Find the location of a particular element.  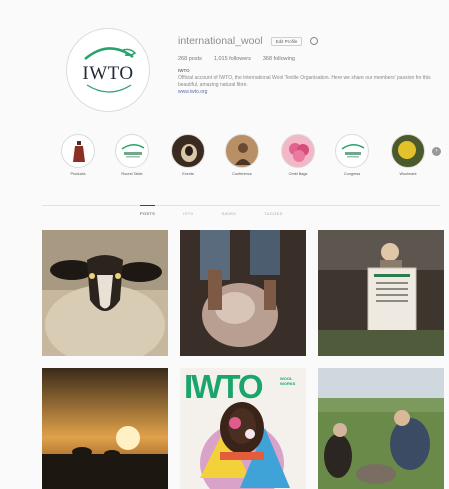

profile-link: www.iwto.org is located at coordinates (309, 92).